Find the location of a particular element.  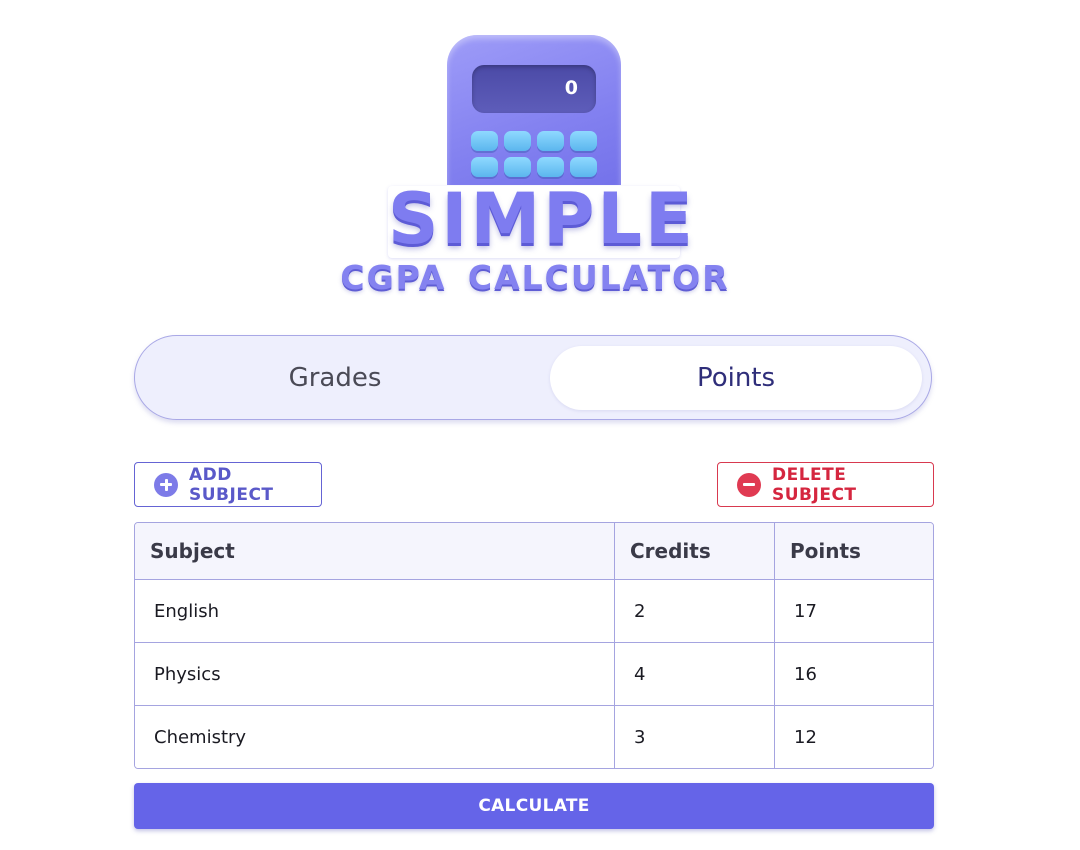

points-cell: 16 is located at coordinates (853, 674).